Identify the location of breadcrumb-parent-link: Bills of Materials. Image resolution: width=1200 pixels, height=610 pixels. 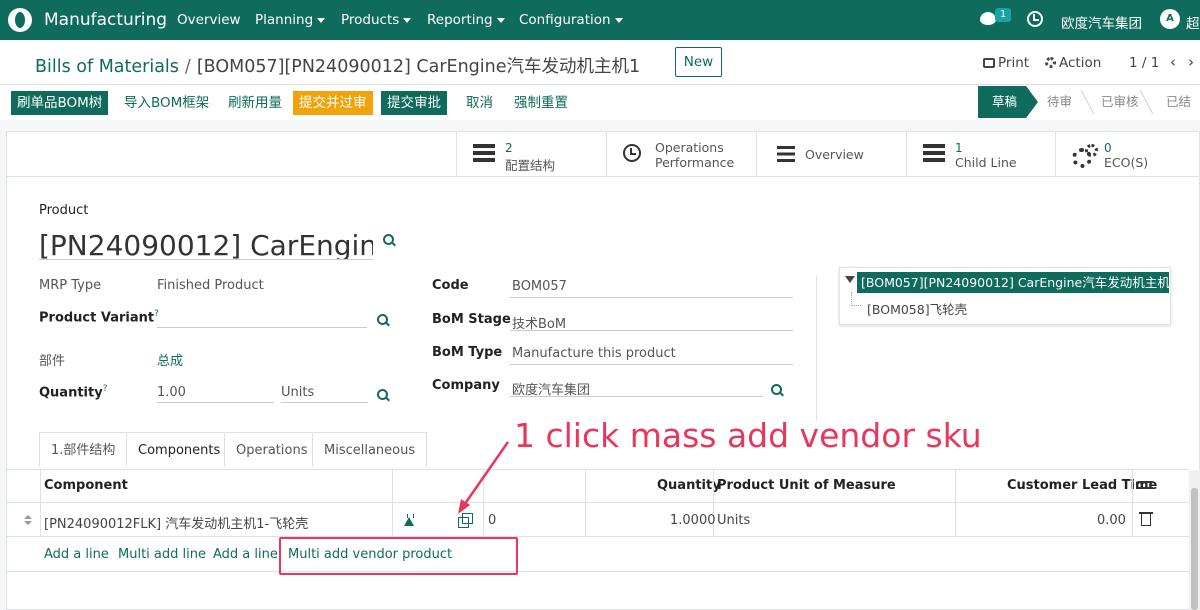
(107, 67).